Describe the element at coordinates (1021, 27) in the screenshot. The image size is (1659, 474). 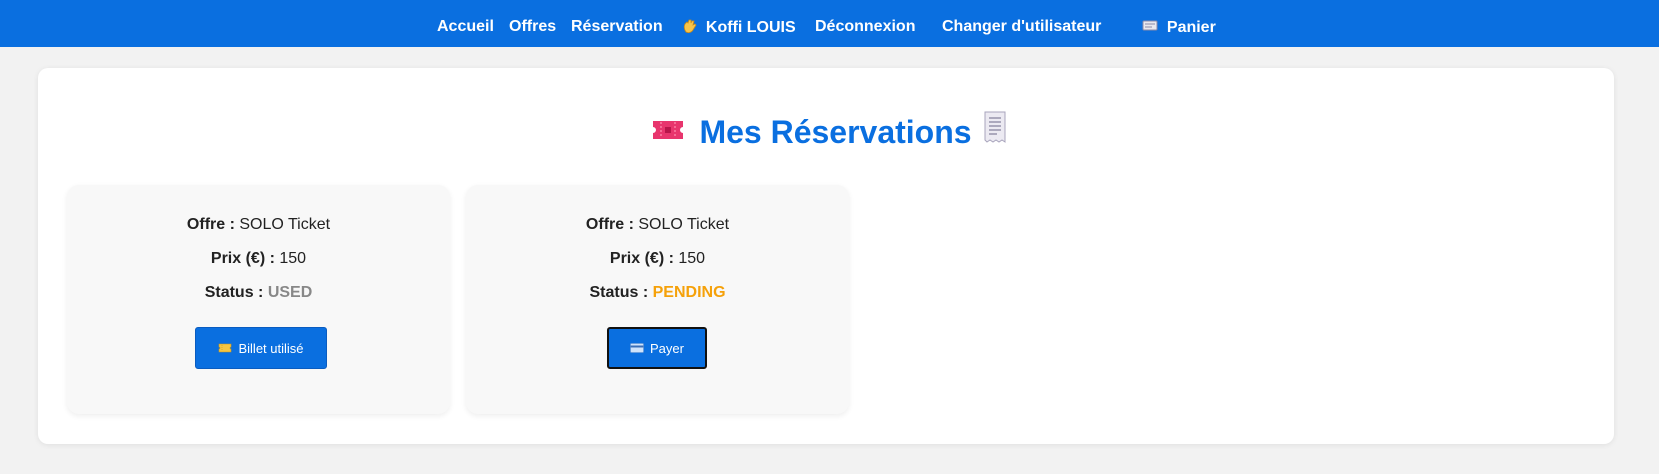
I see `nav-link-changer-utilisateur: Changer d'utilisateur` at that location.